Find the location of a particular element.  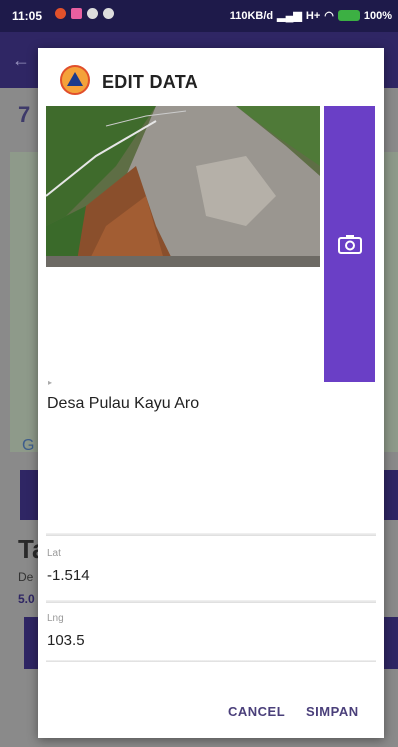

background-letter: G is located at coordinates (28, 445).